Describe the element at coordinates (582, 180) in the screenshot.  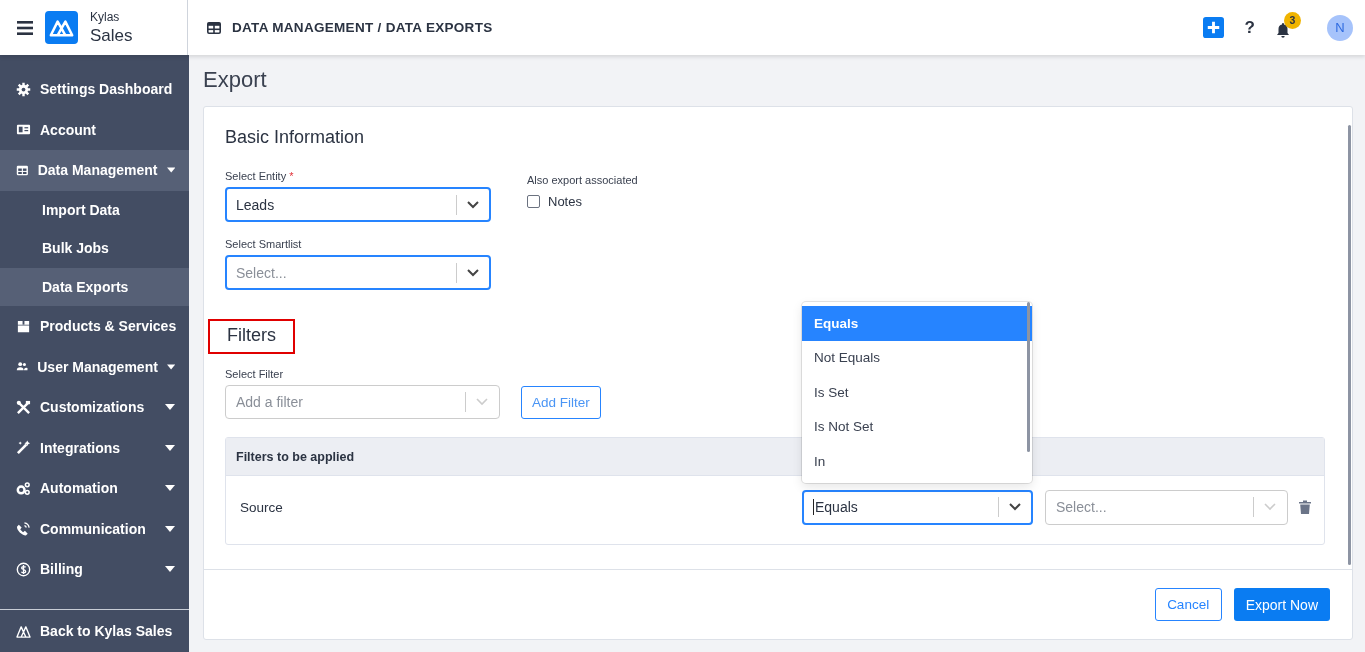
I see `field-label: Also export associated` at that location.